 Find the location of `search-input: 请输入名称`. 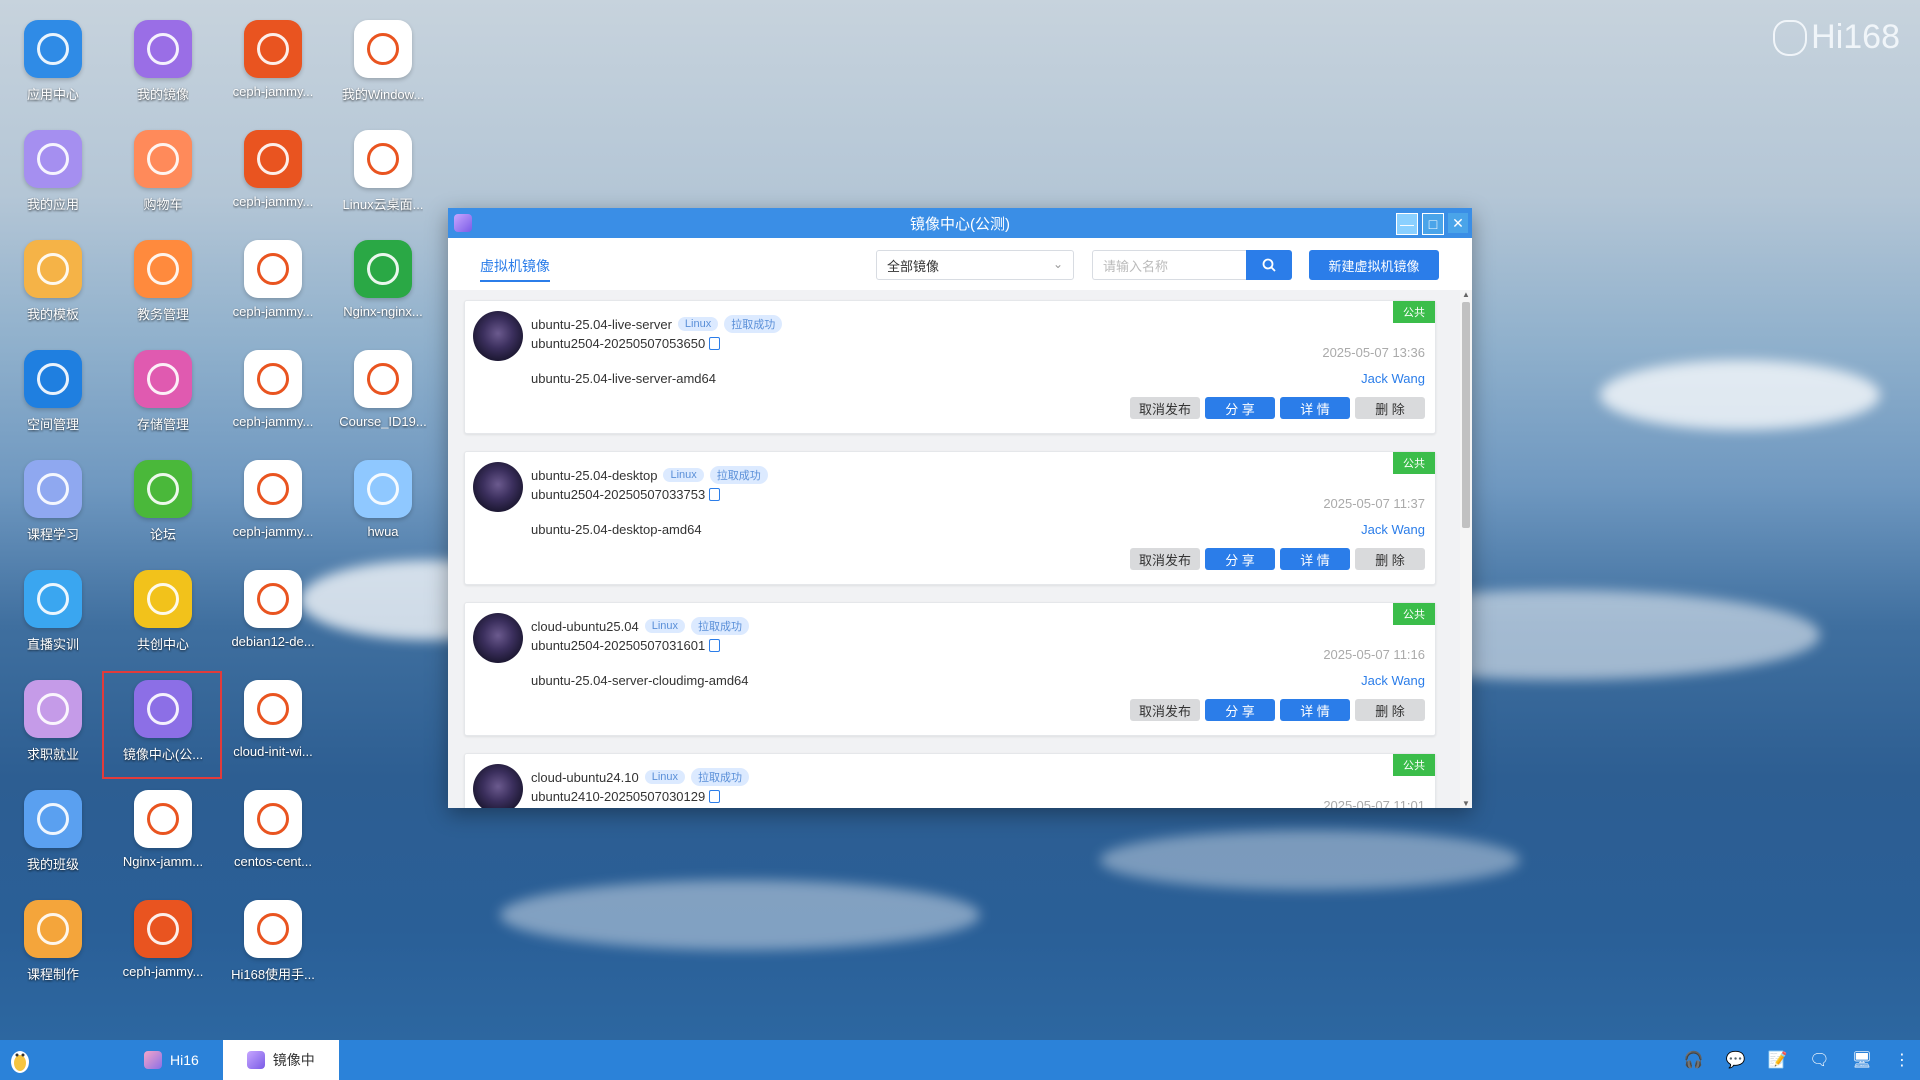

search-input: 请输入名称 is located at coordinates (1169, 265).